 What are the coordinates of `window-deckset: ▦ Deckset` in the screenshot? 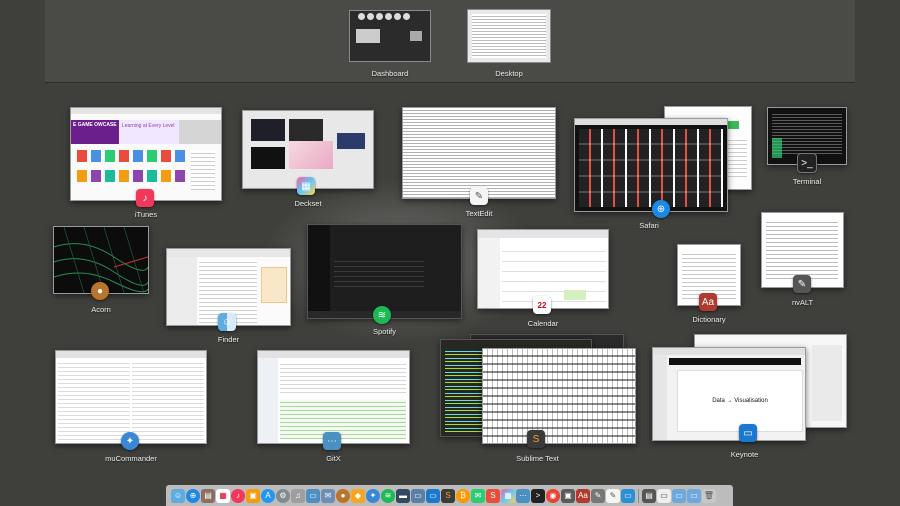 It's located at (308, 160).